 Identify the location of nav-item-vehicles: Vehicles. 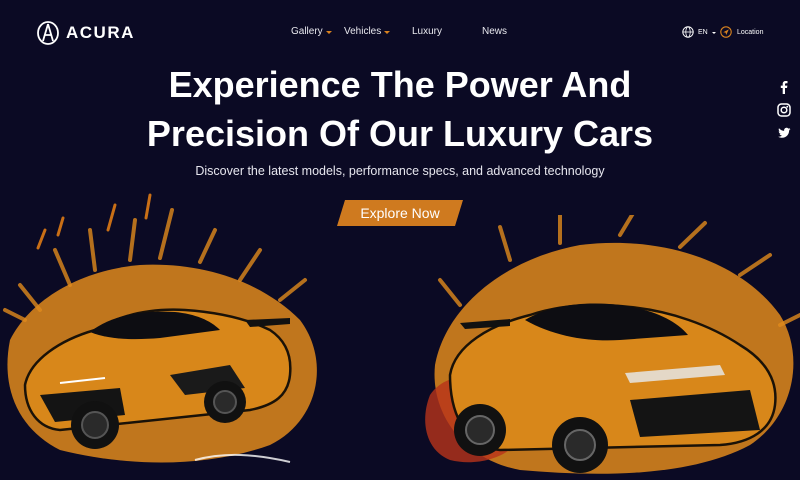
(367, 31).